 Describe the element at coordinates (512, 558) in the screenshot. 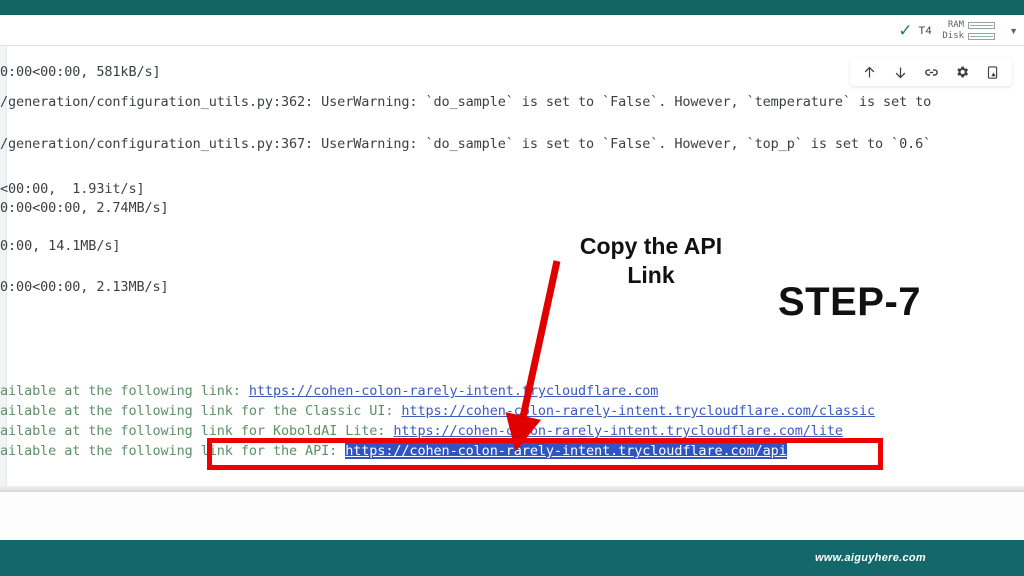

I see `bottom-teal-bar: www.aiguyhere.com` at that location.